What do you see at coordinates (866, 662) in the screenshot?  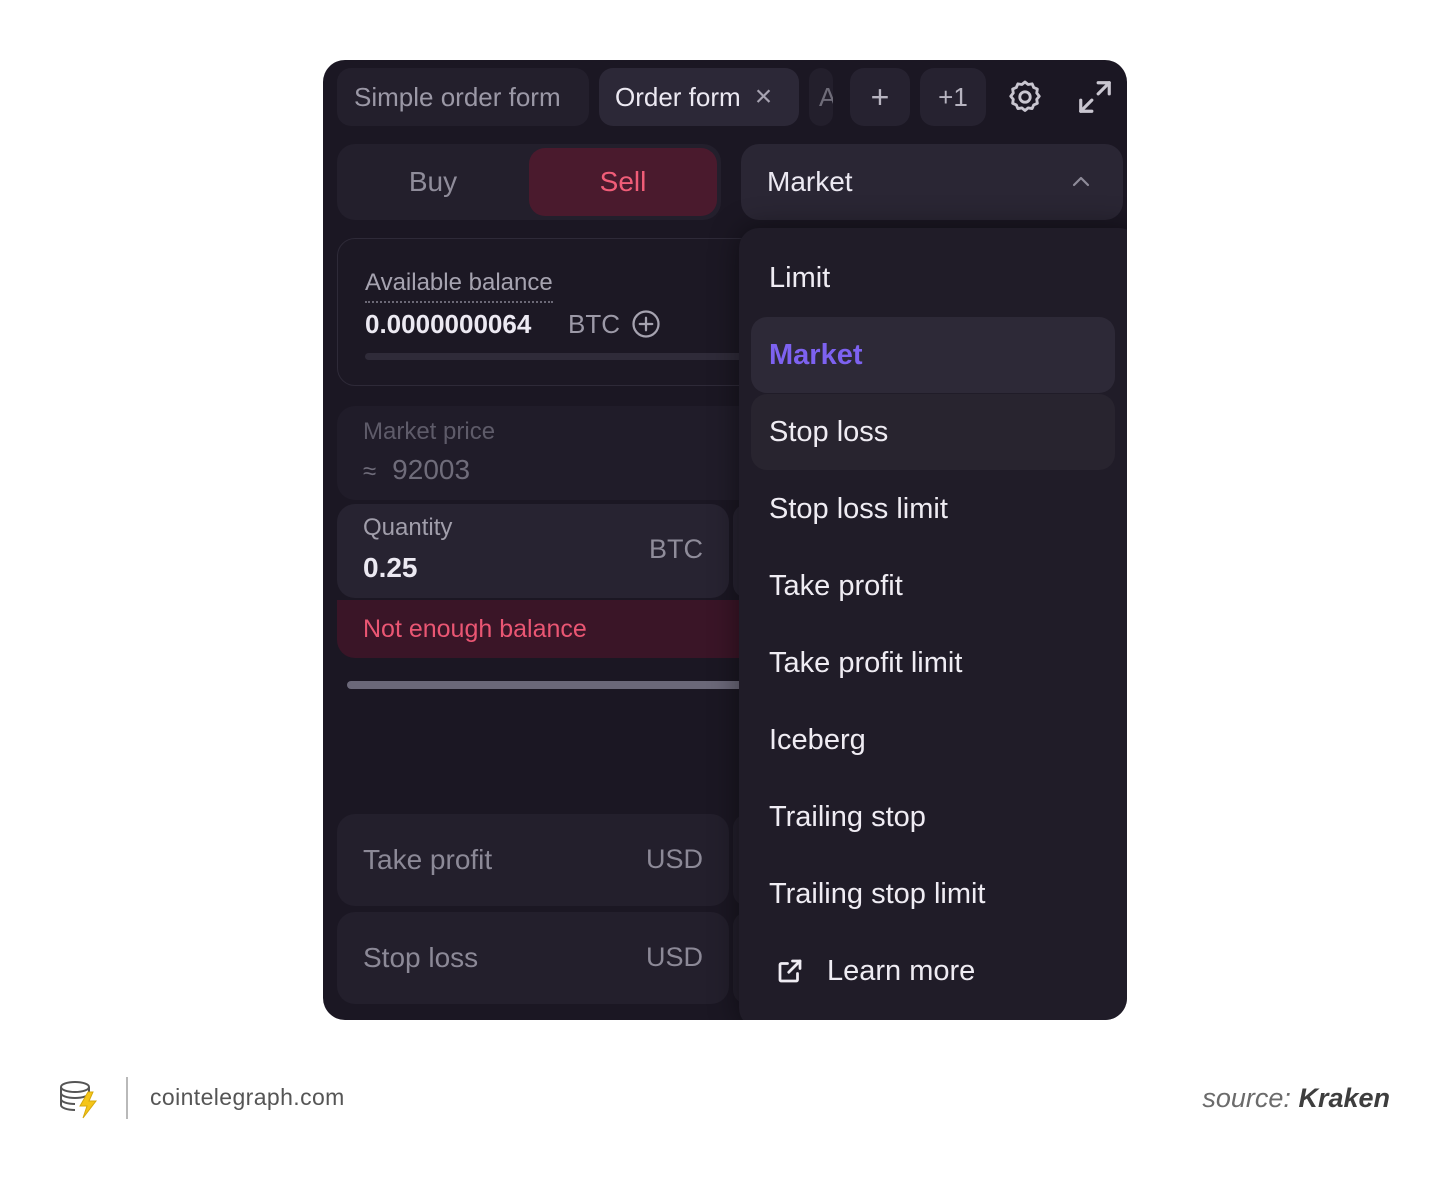 I see `option-label: Take profit limit` at bounding box center [866, 662].